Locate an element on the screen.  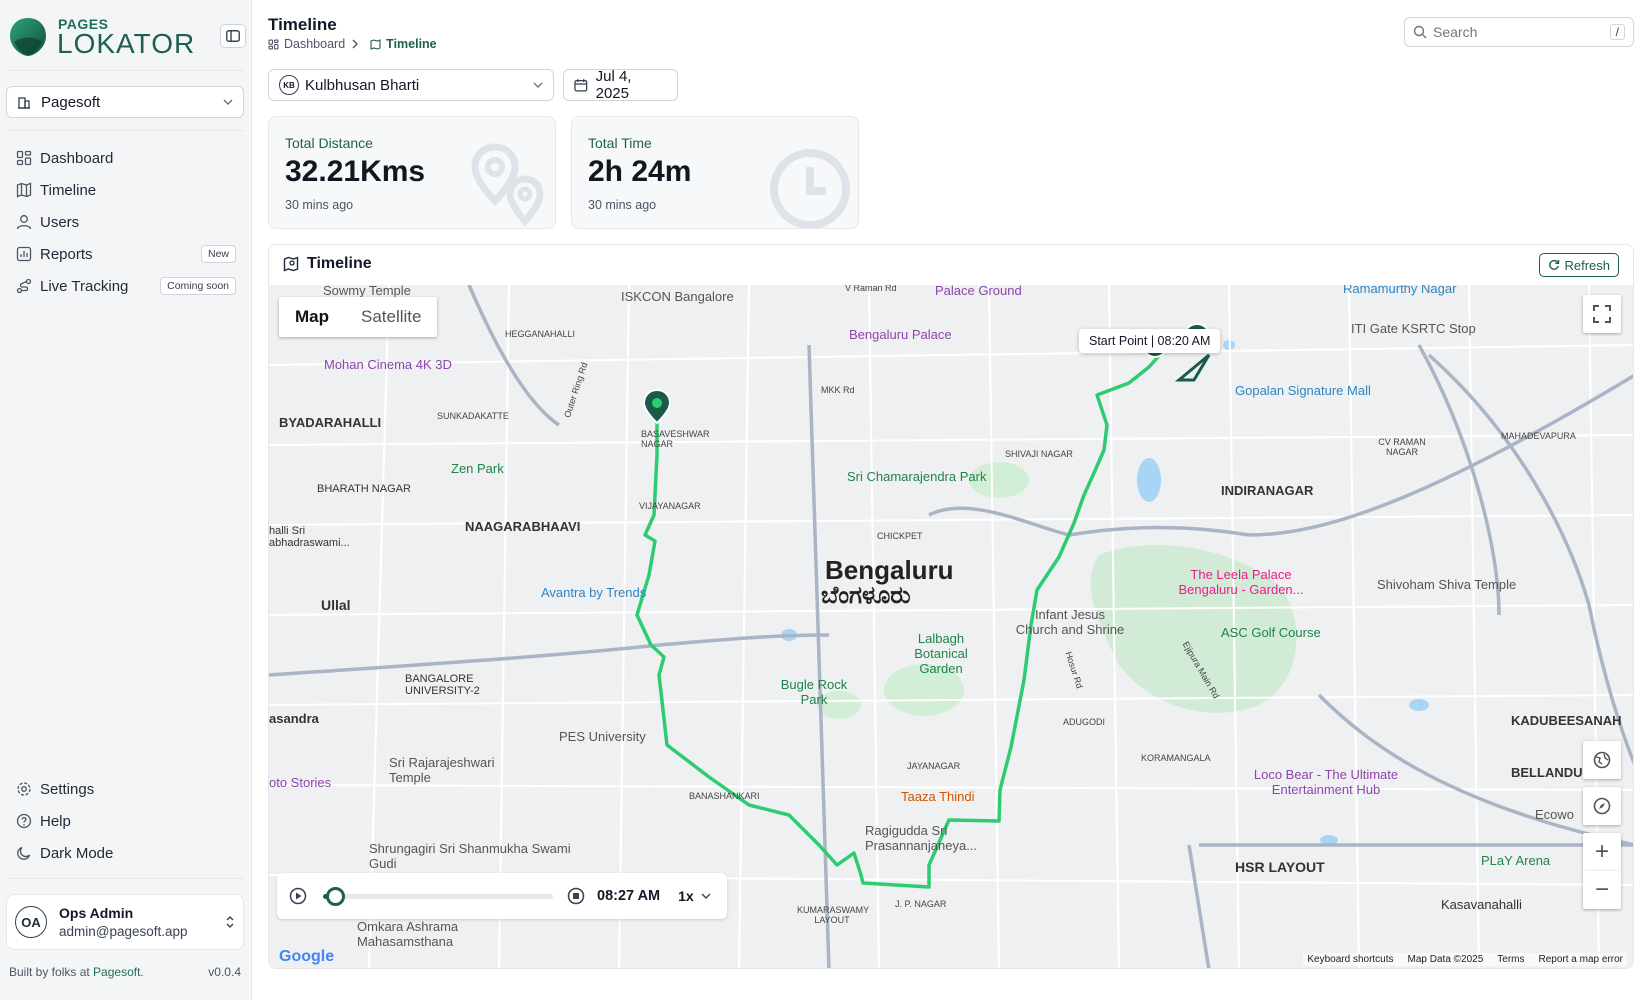
stat-title: Total Time is located at coordinates (620, 143).